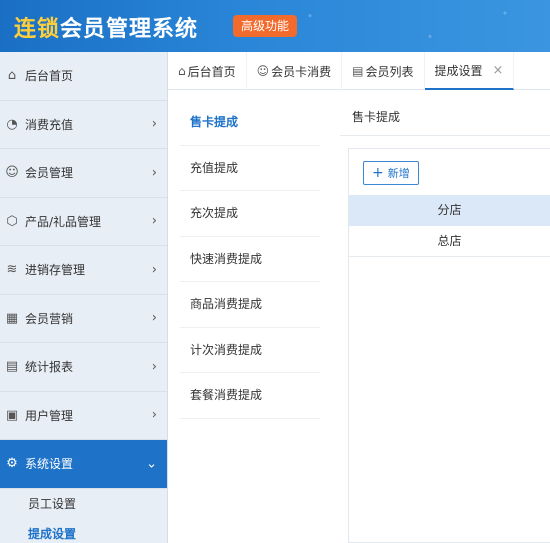 The image size is (550, 543). I want to click on tab-member-card-consume: ☺ 会员卡消费, so click(295, 71).